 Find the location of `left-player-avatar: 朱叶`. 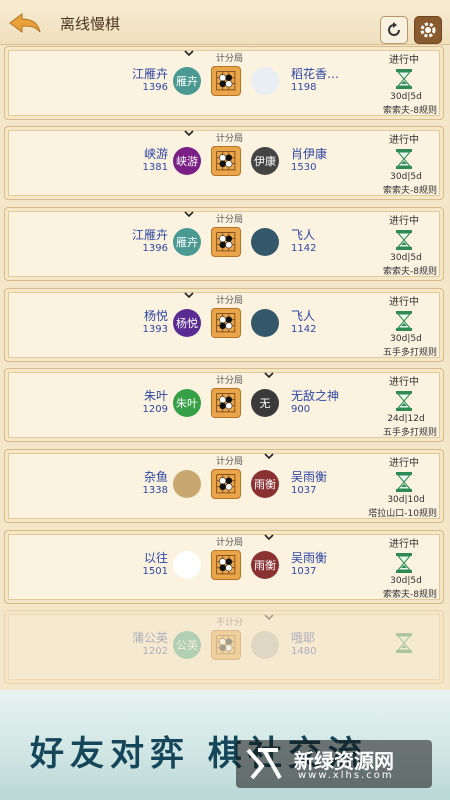

left-player-avatar: 朱叶 is located at coordinates (187, 403).